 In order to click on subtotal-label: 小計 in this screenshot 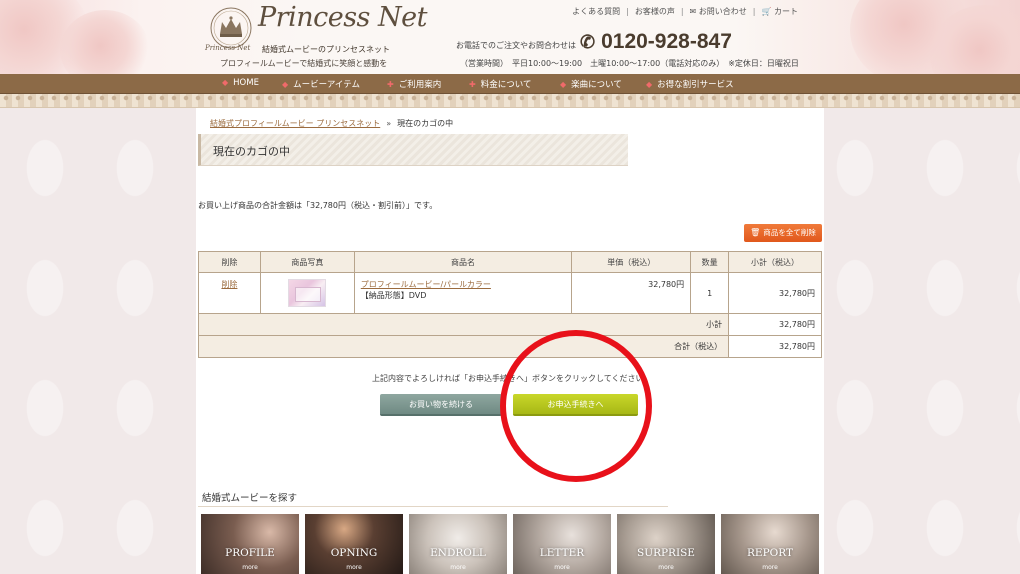, I will do `click(463, 324)`.